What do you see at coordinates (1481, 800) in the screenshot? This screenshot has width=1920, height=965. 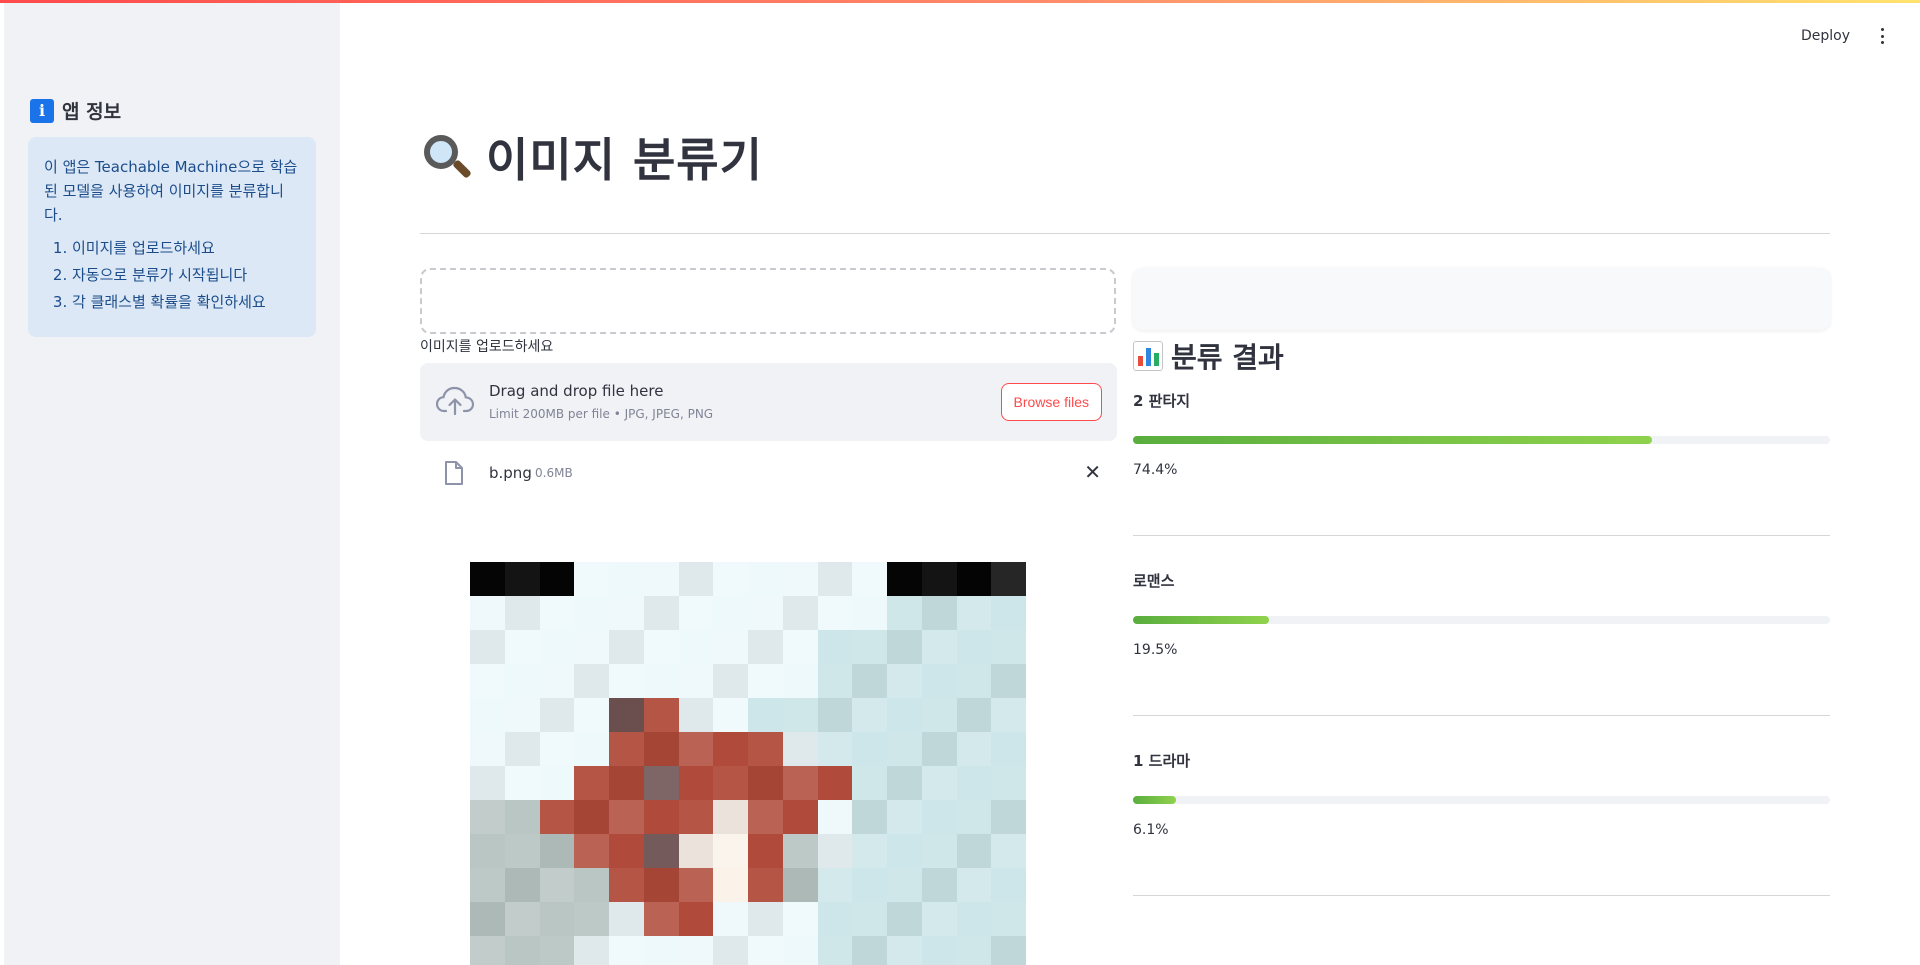 I see `probability-bar` at bounding box center [1481, 800].